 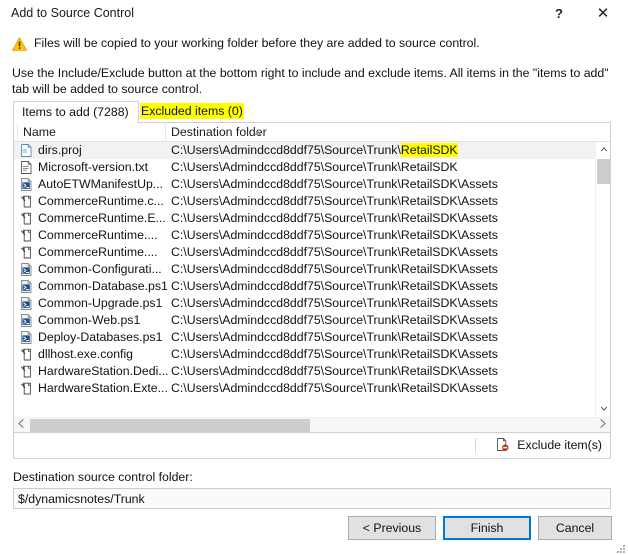 I want to click on file-name-cell: Microsoft-version.txt, so click(x=93, y=167).